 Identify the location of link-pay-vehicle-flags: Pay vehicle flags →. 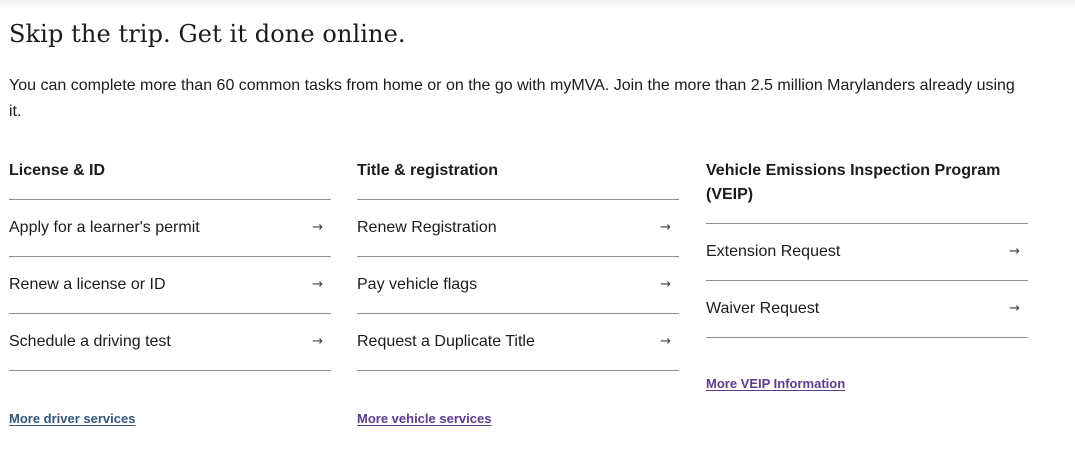
(518, 285).